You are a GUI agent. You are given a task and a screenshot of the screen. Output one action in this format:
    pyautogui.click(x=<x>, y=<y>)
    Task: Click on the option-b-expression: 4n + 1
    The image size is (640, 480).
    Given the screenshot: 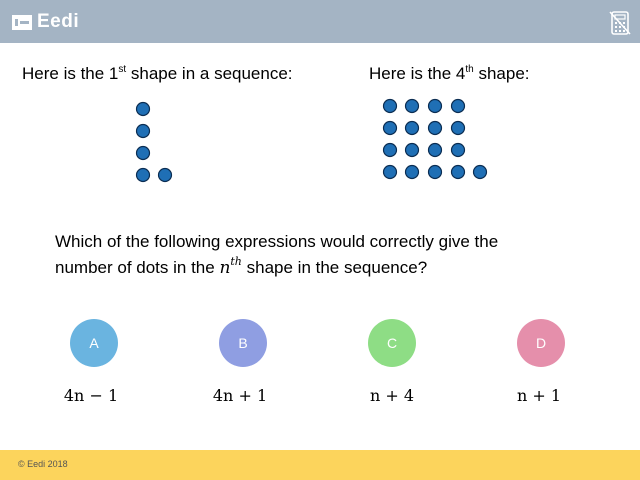 What is the action you would take?
    pyautogui.click(x=240, y=395)
    